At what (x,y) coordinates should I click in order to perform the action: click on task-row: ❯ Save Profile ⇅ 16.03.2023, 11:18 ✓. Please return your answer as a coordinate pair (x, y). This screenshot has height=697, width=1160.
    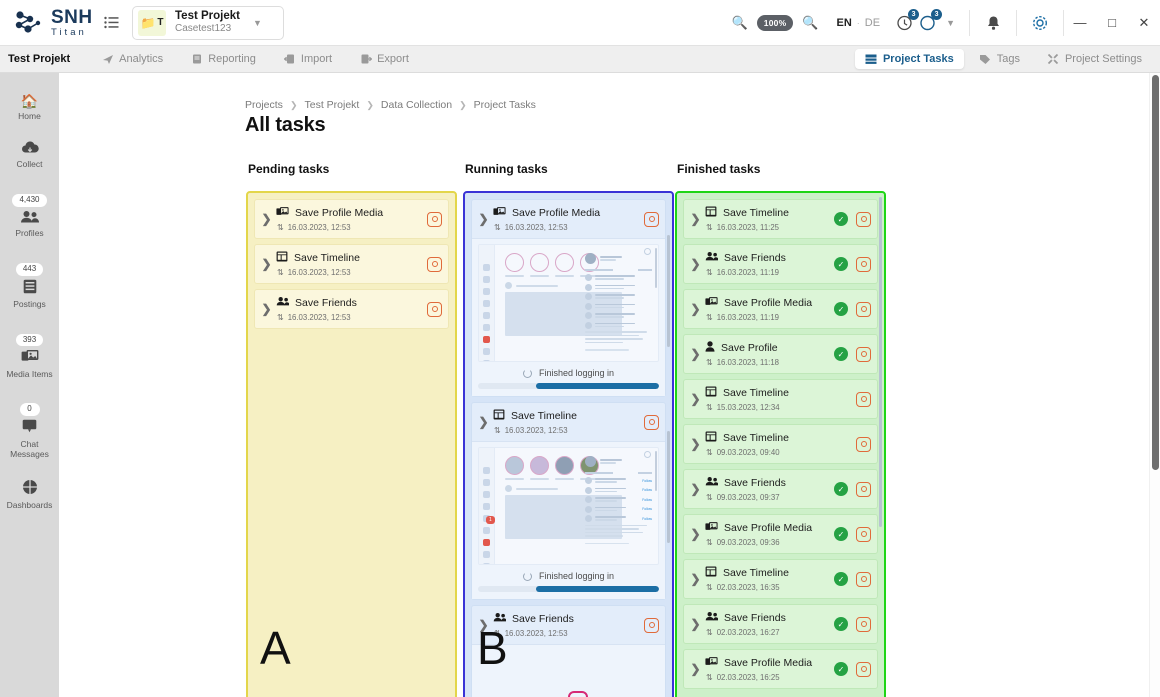
    Looking at the image, I should click on (780, 354).